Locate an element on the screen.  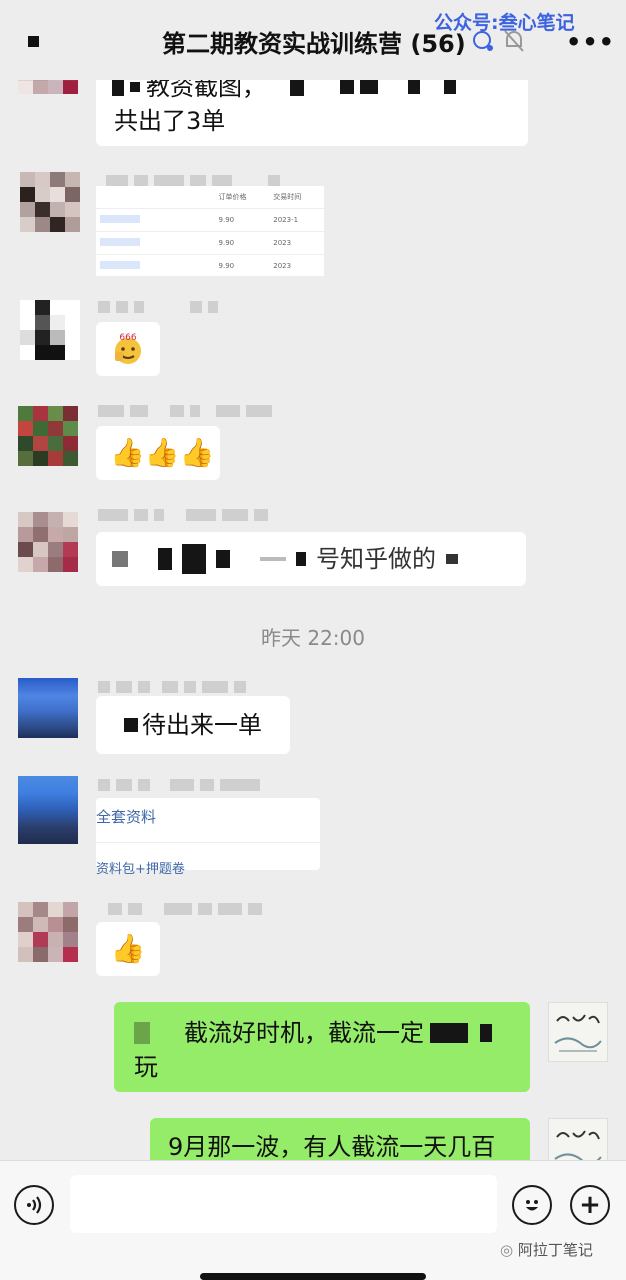
input-bar: + ◎ 阿拉丁笔记 is located at coordinates (313, 1220).